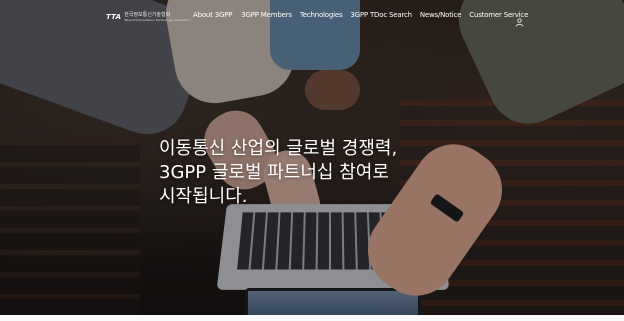 This screenshot has width=624, height=321. Describe the element at coordinates (441, 15) in the screenshot. I see `nav-news-notice: News/Notice` at that location.